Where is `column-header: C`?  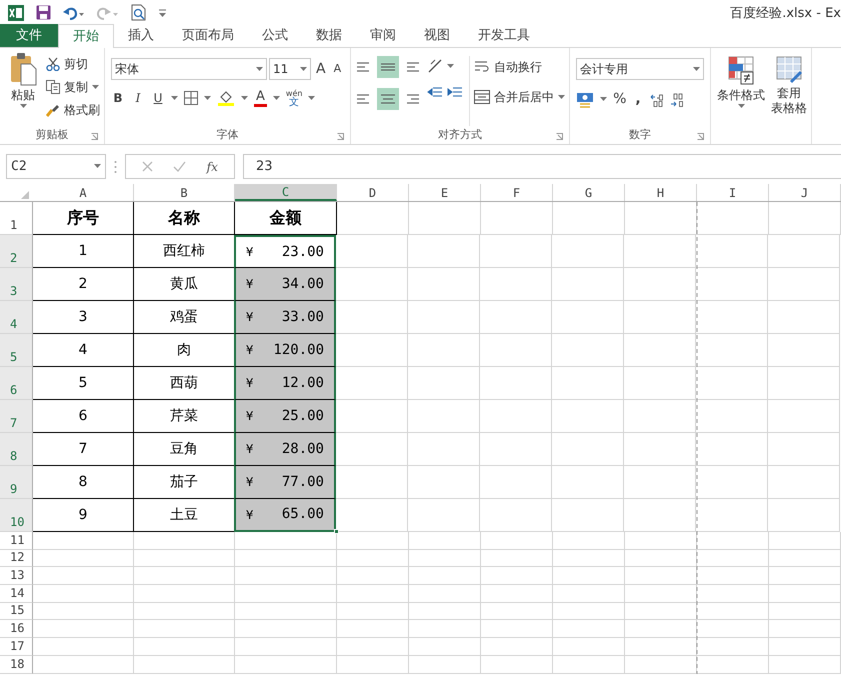 column-header: C is located at coordinates (286, 192).